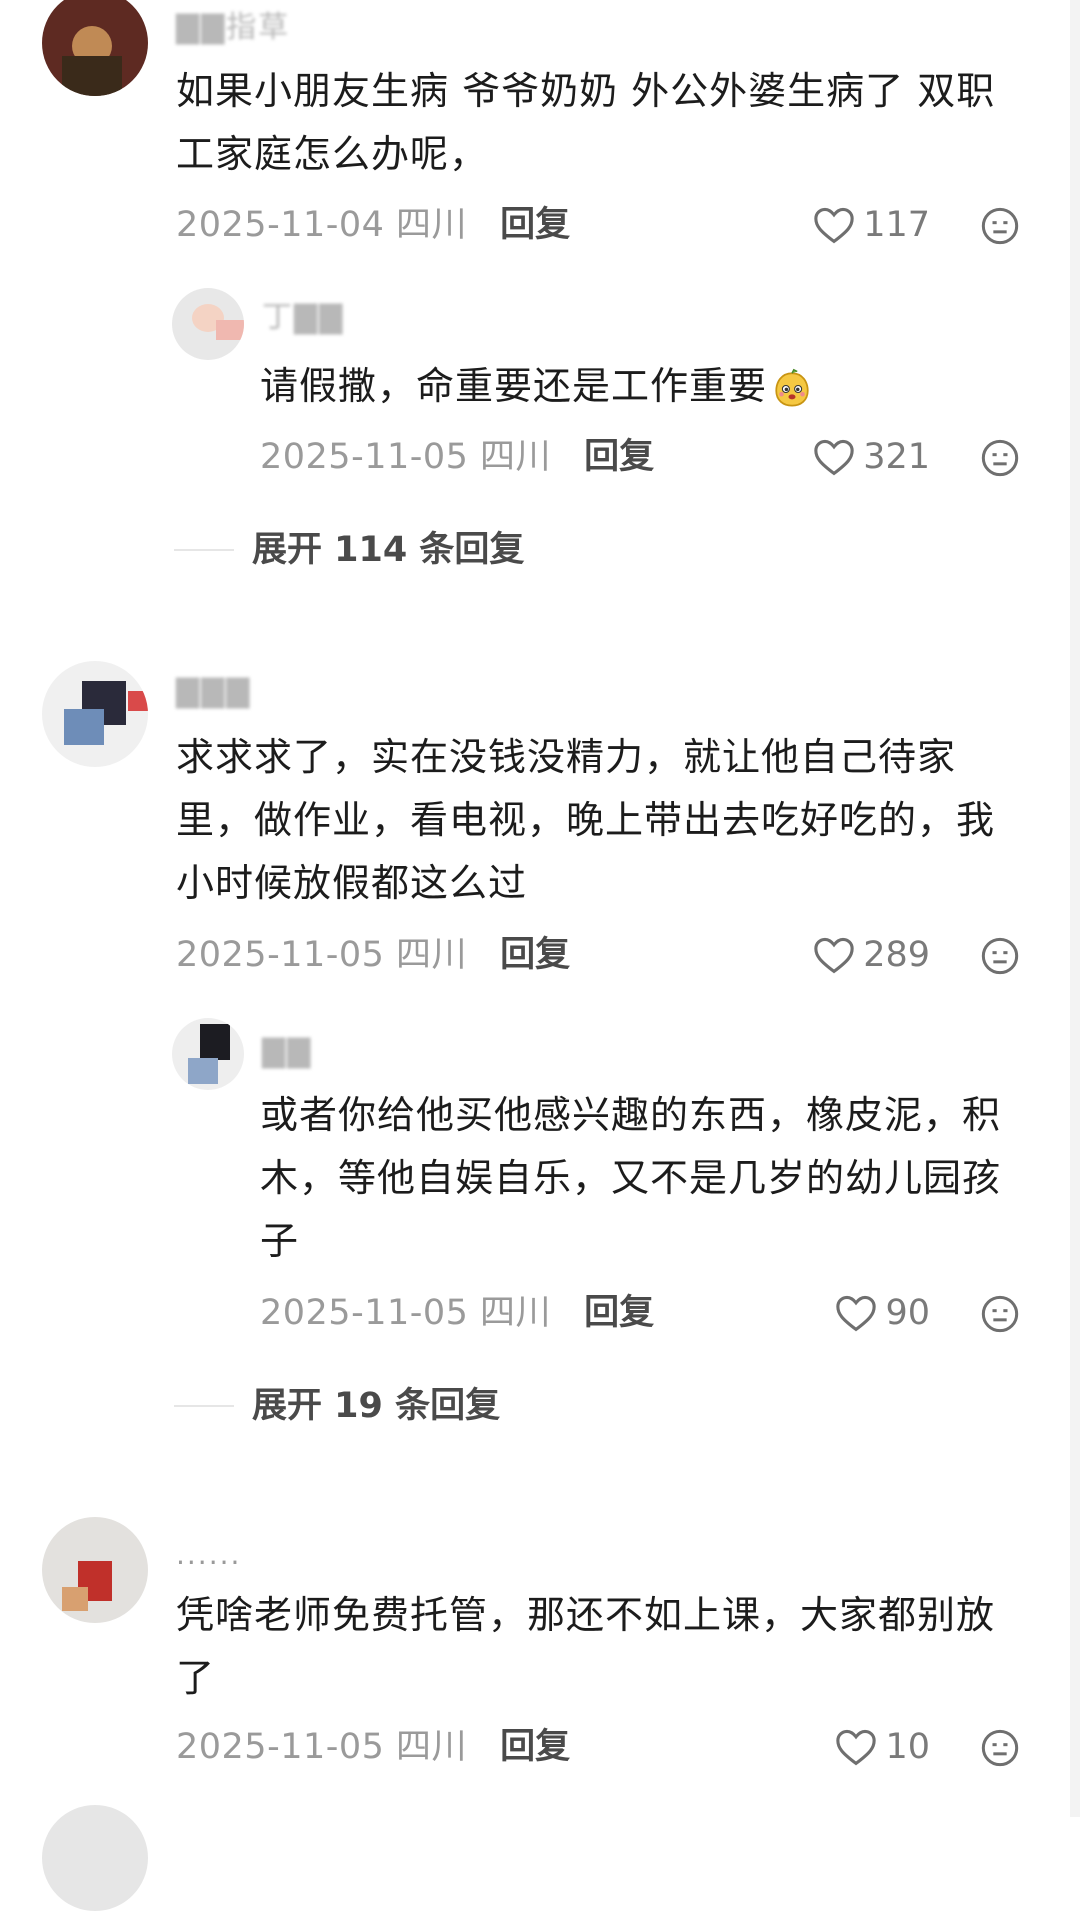 The image size is (1080, 1911). What do you see at coordinates (536, 386) in the screenshot?
I see `reply-text: 请假撒，命重要还是工作重要` at bounding box center [536, 386].